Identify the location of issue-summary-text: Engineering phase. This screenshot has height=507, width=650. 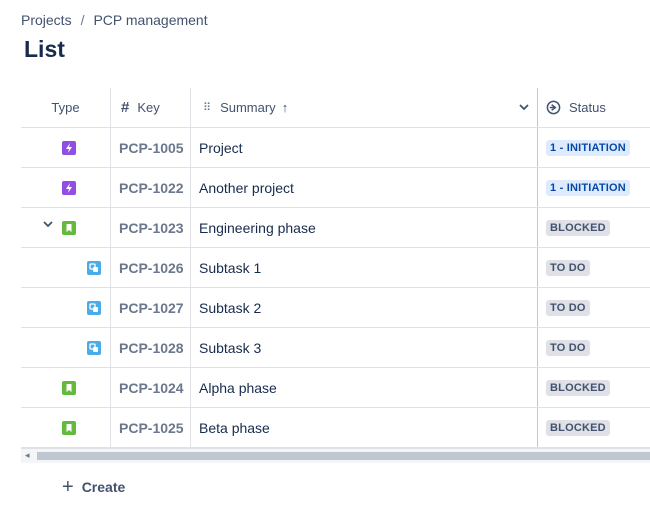
(257, 227).